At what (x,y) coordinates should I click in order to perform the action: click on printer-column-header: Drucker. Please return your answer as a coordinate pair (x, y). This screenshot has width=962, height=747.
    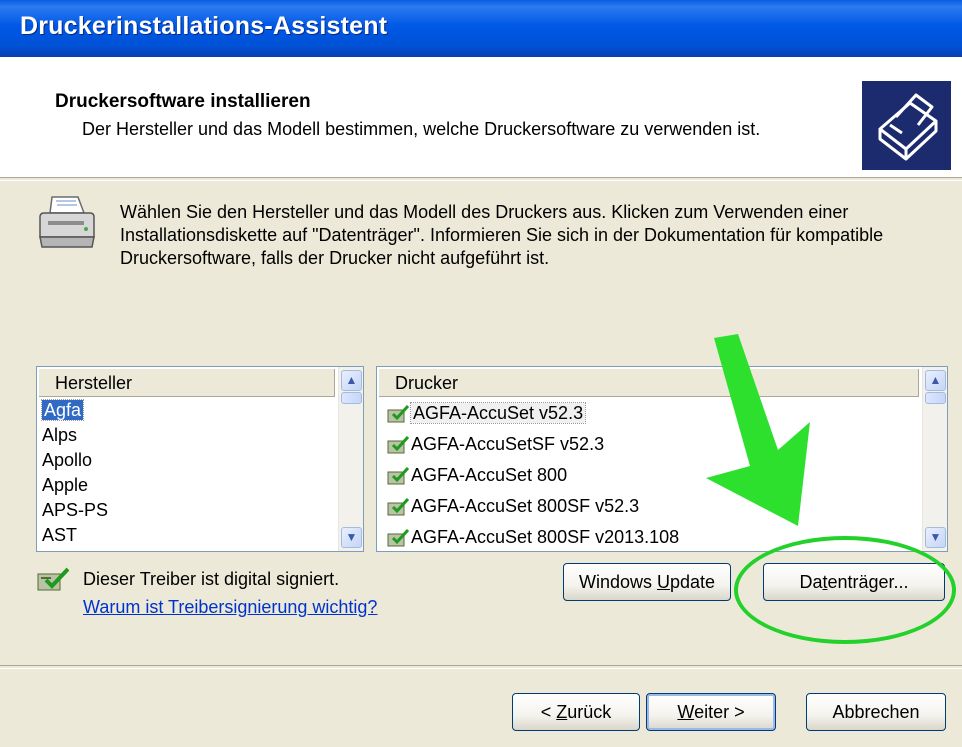
    Looking at the image, I should click on (649, 383).